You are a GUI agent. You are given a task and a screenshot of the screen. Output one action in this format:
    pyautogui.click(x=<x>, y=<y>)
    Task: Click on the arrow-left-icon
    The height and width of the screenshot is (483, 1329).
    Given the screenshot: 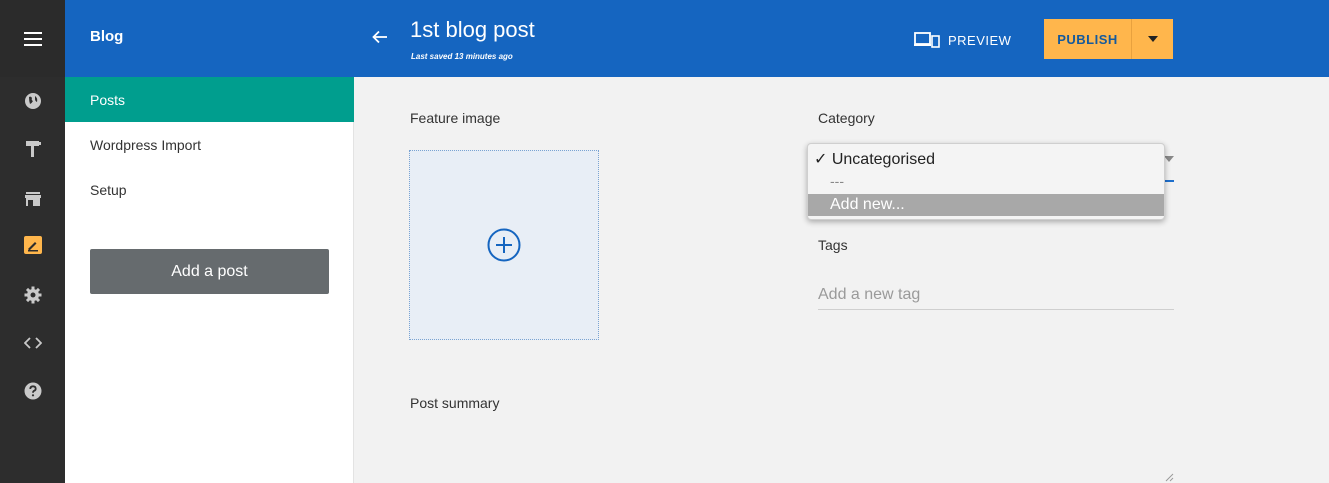 What is the action you would take?
    pyautogui.click(x=379, y=37)
    